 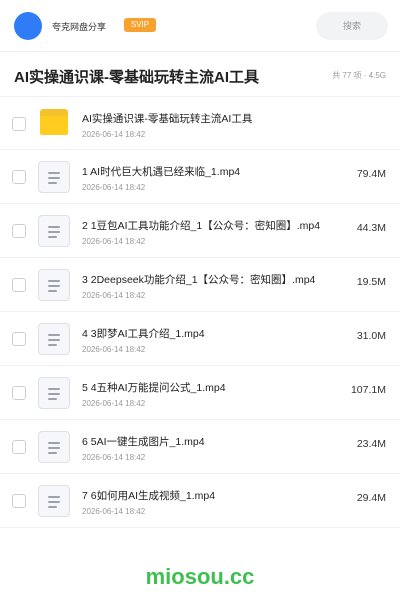 I want to click on folder-meta: 共 77 项 · 4.5G, so click(x=359, y=75).